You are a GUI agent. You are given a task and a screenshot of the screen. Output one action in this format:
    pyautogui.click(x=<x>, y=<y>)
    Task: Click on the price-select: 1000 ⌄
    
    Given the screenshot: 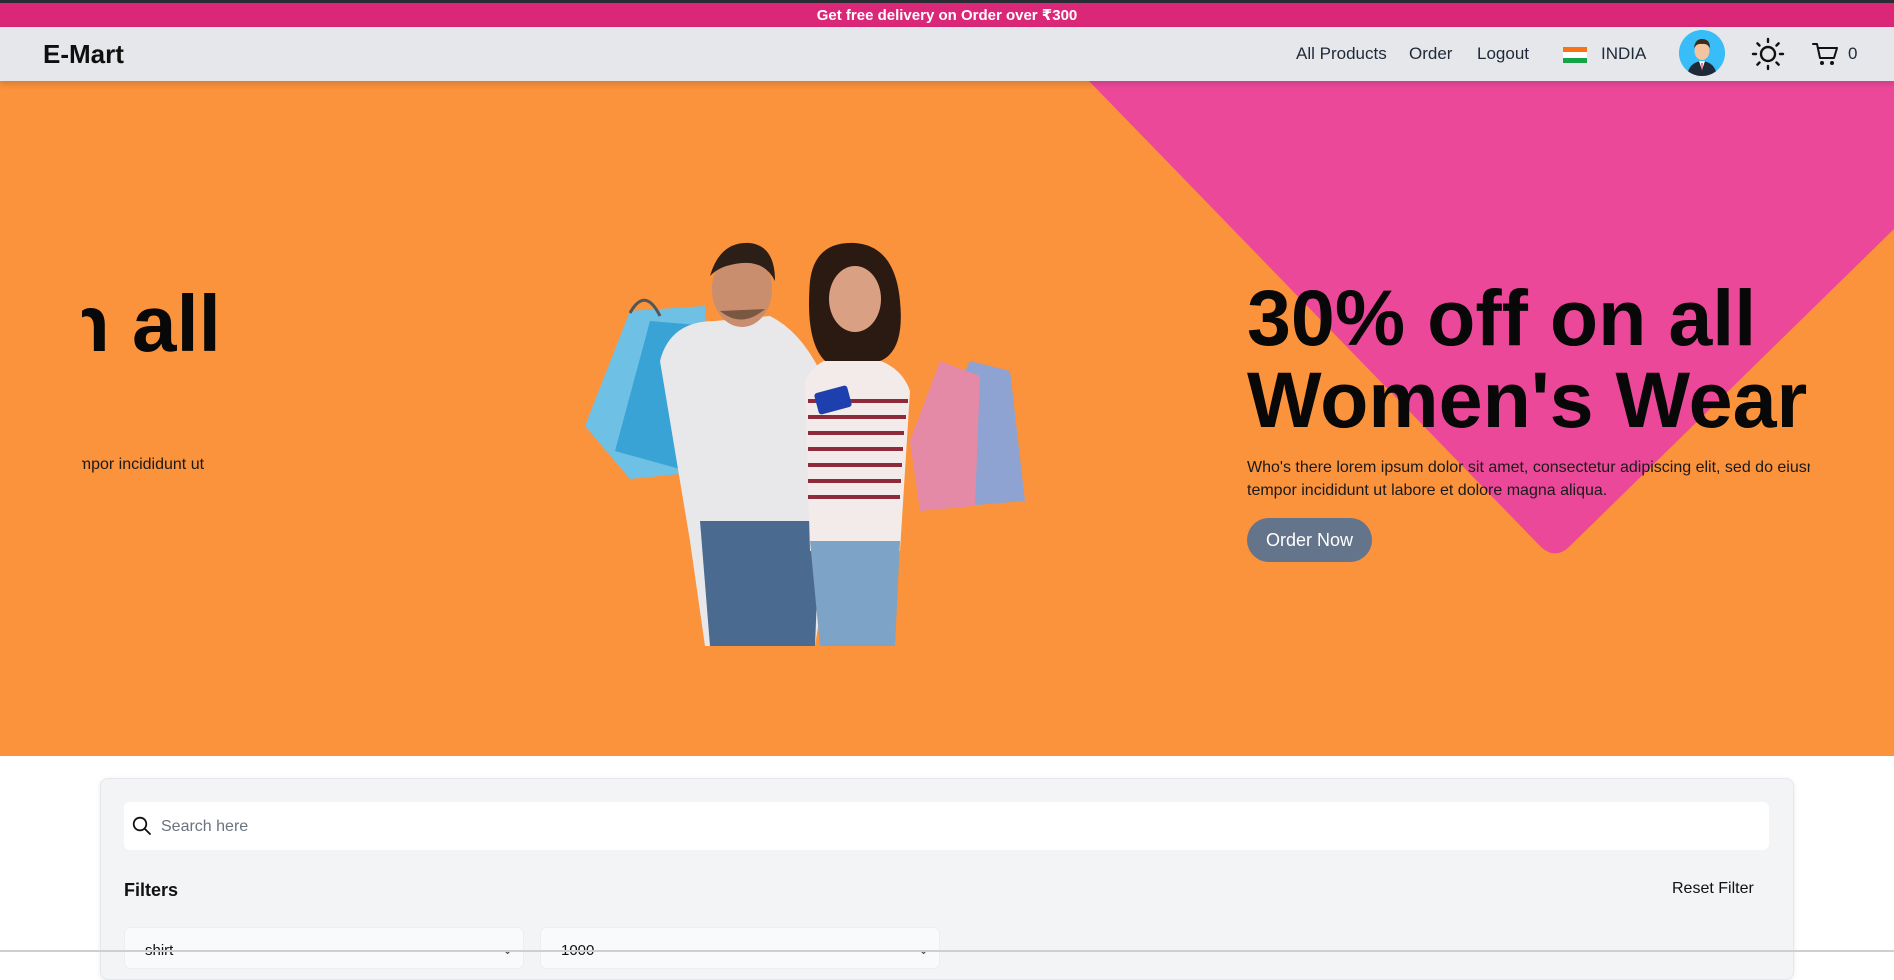 What is the action you would take?
    pyautogui.click(x=740, y=948)
    